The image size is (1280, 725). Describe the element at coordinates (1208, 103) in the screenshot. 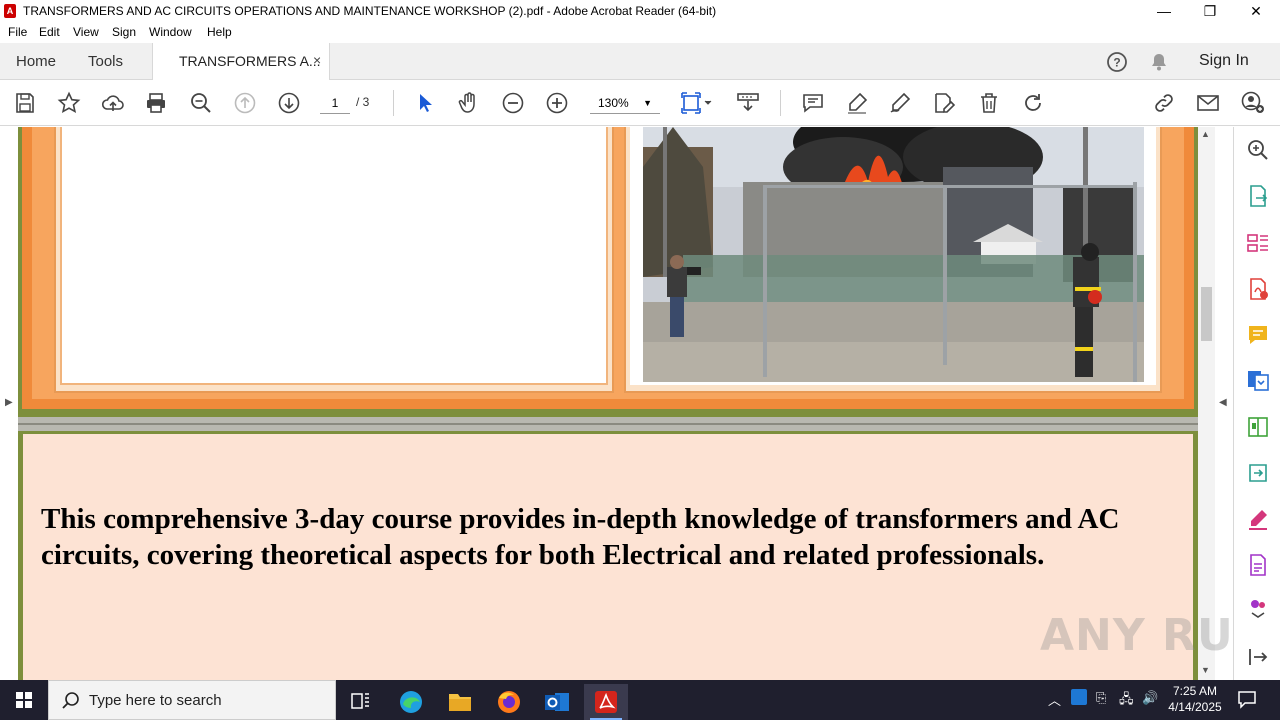

I see `mail-icon` at that location.